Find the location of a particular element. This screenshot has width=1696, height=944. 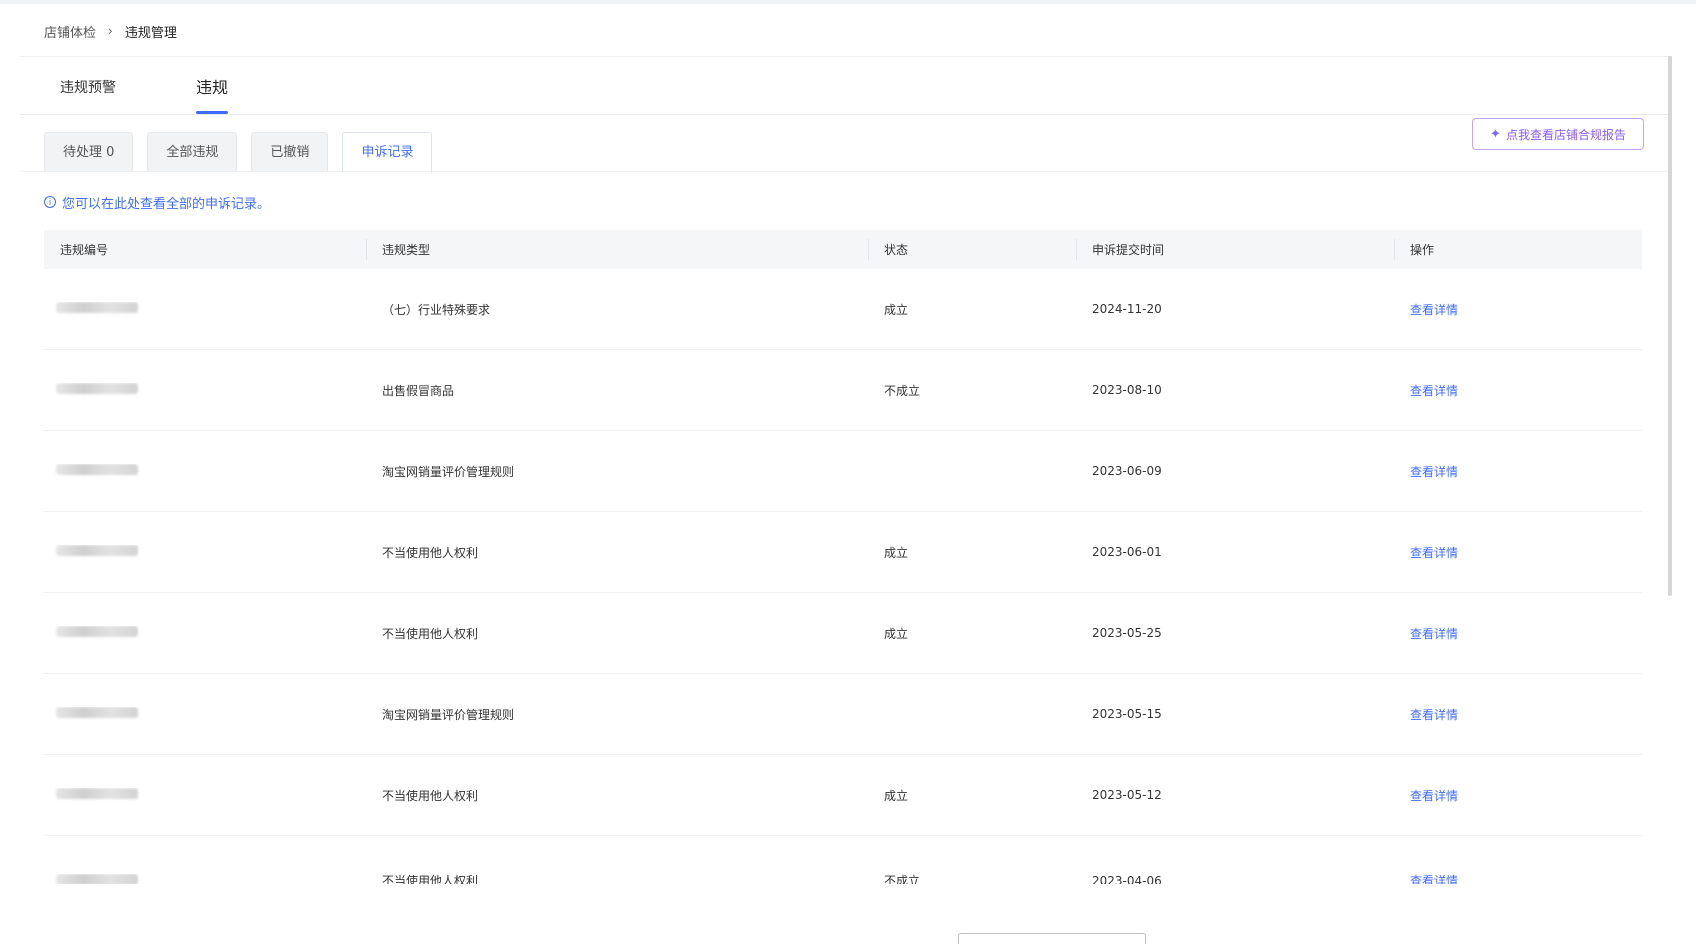

info-tip: i 您可以在此处查看全部的申诉记录。 is located at coordinates (157, 202).